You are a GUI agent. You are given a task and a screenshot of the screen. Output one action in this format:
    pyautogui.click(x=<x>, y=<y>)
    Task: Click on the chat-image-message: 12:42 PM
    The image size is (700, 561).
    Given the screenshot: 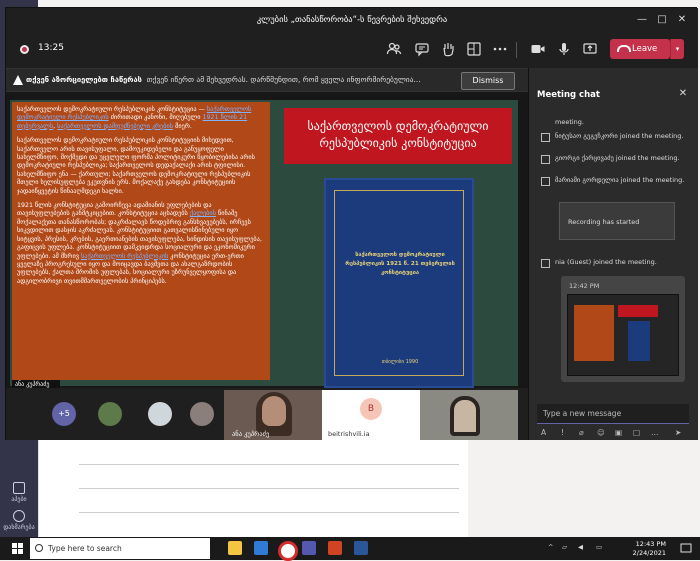 What is the action you would take?
    pyautogui.click(x=623, y=329)
    